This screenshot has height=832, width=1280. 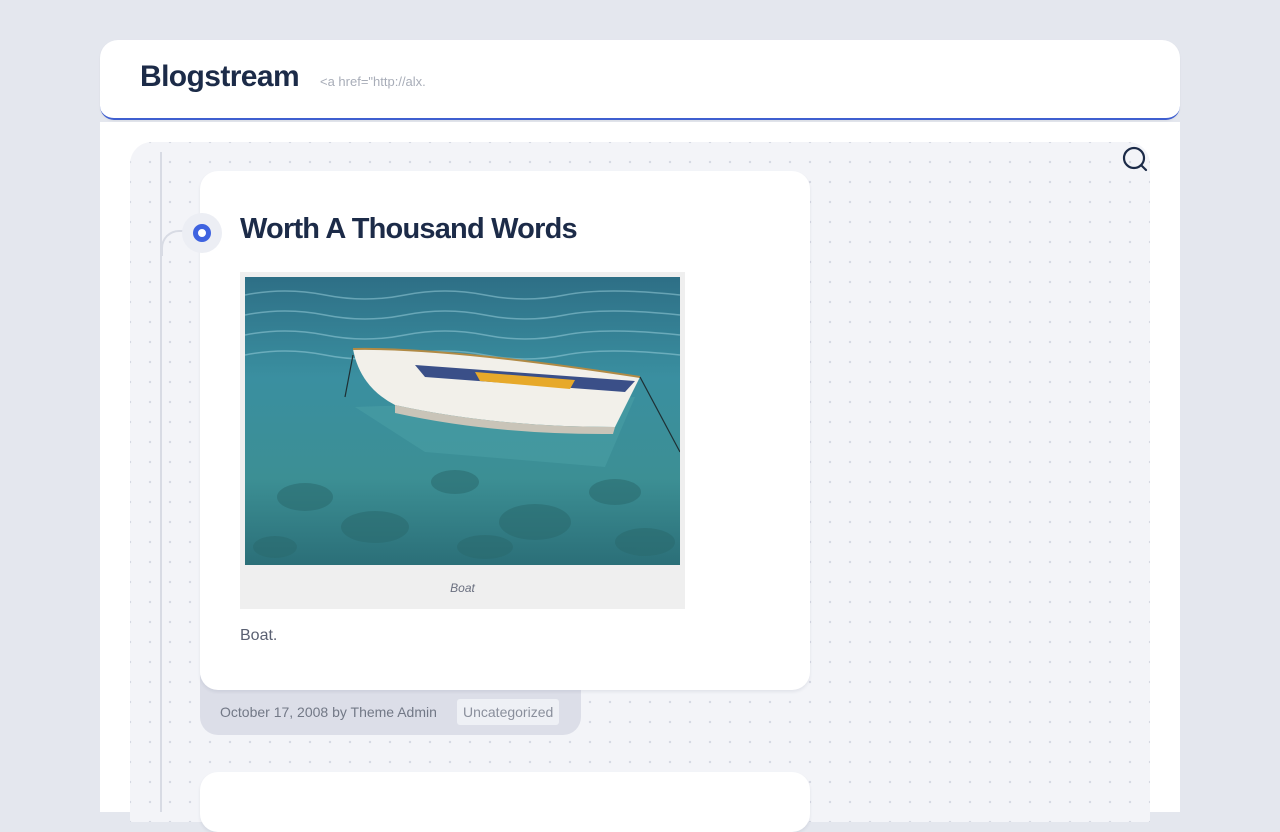 What do you see at coordinates (202, 233) in the screenshot?
I see `post-timeline-marker` at bounding box center [202, 233].